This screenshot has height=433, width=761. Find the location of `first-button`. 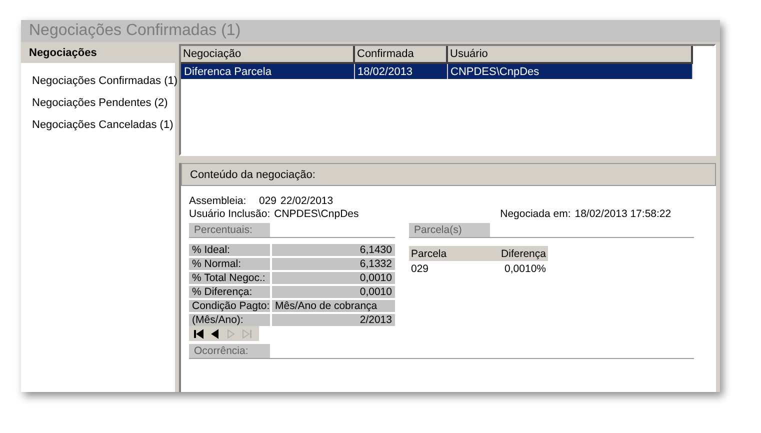

first-button is located at coordinates (199, 334).